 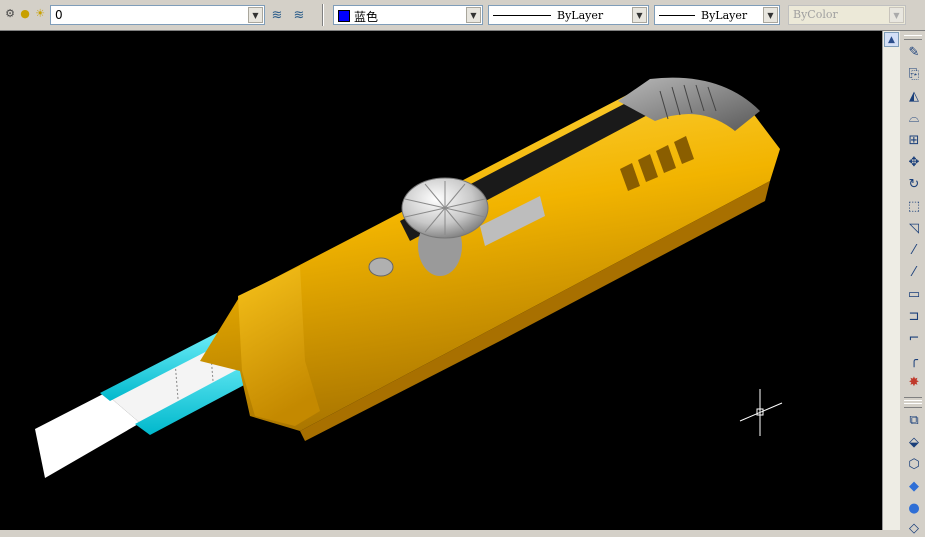 I want to click on lineweight-value: ByLayer, so click(x=724, y=15).